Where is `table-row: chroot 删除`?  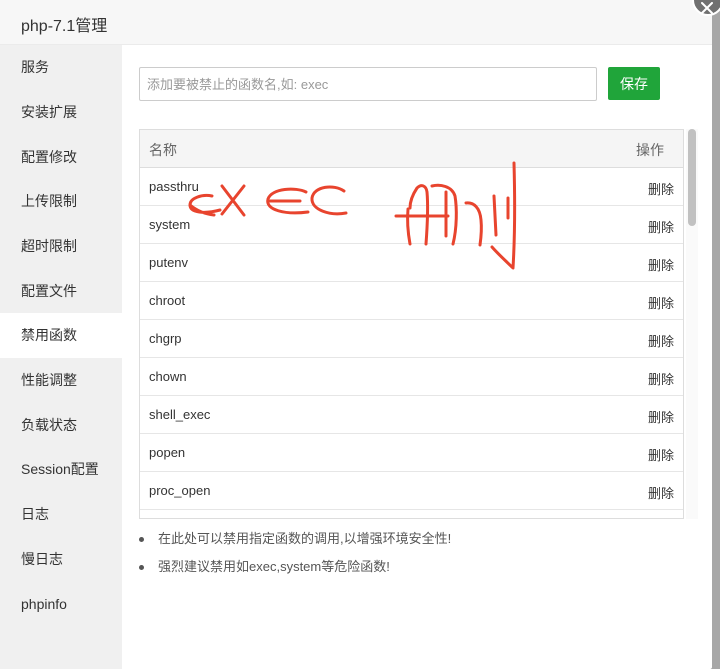
table-row: chroot 删除 is located at coordinates (411, 301).